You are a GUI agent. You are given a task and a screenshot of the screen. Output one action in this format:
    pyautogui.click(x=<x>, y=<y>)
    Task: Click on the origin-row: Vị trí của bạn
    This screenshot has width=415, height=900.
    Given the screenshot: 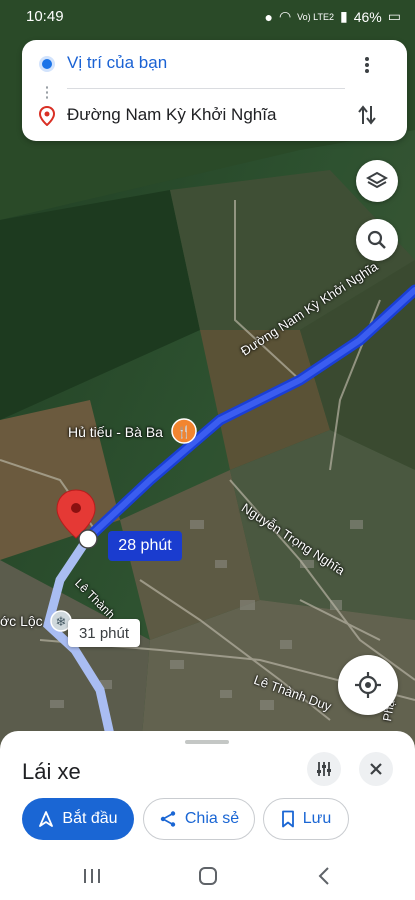 What is the action you would take?
    pyautogui.click(x=214, y=64)
    